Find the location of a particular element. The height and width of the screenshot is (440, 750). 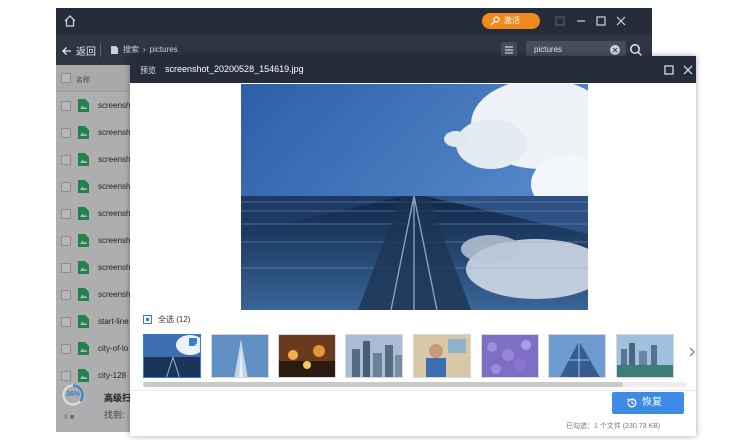

upgrade-button: 激活 is located at coordinates (511, 21).